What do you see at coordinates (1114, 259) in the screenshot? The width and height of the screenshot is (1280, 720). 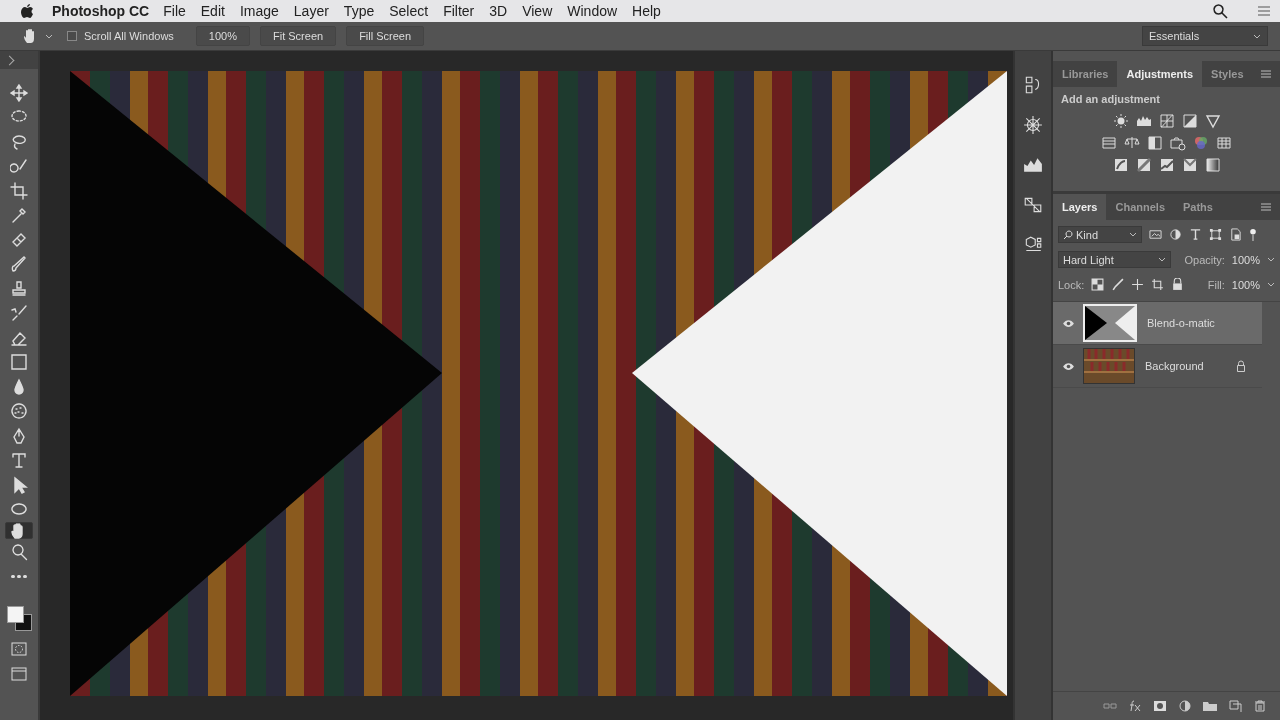 I see `blend-mode-dropdown: Hard Light` at bounding box center [1114, 259].